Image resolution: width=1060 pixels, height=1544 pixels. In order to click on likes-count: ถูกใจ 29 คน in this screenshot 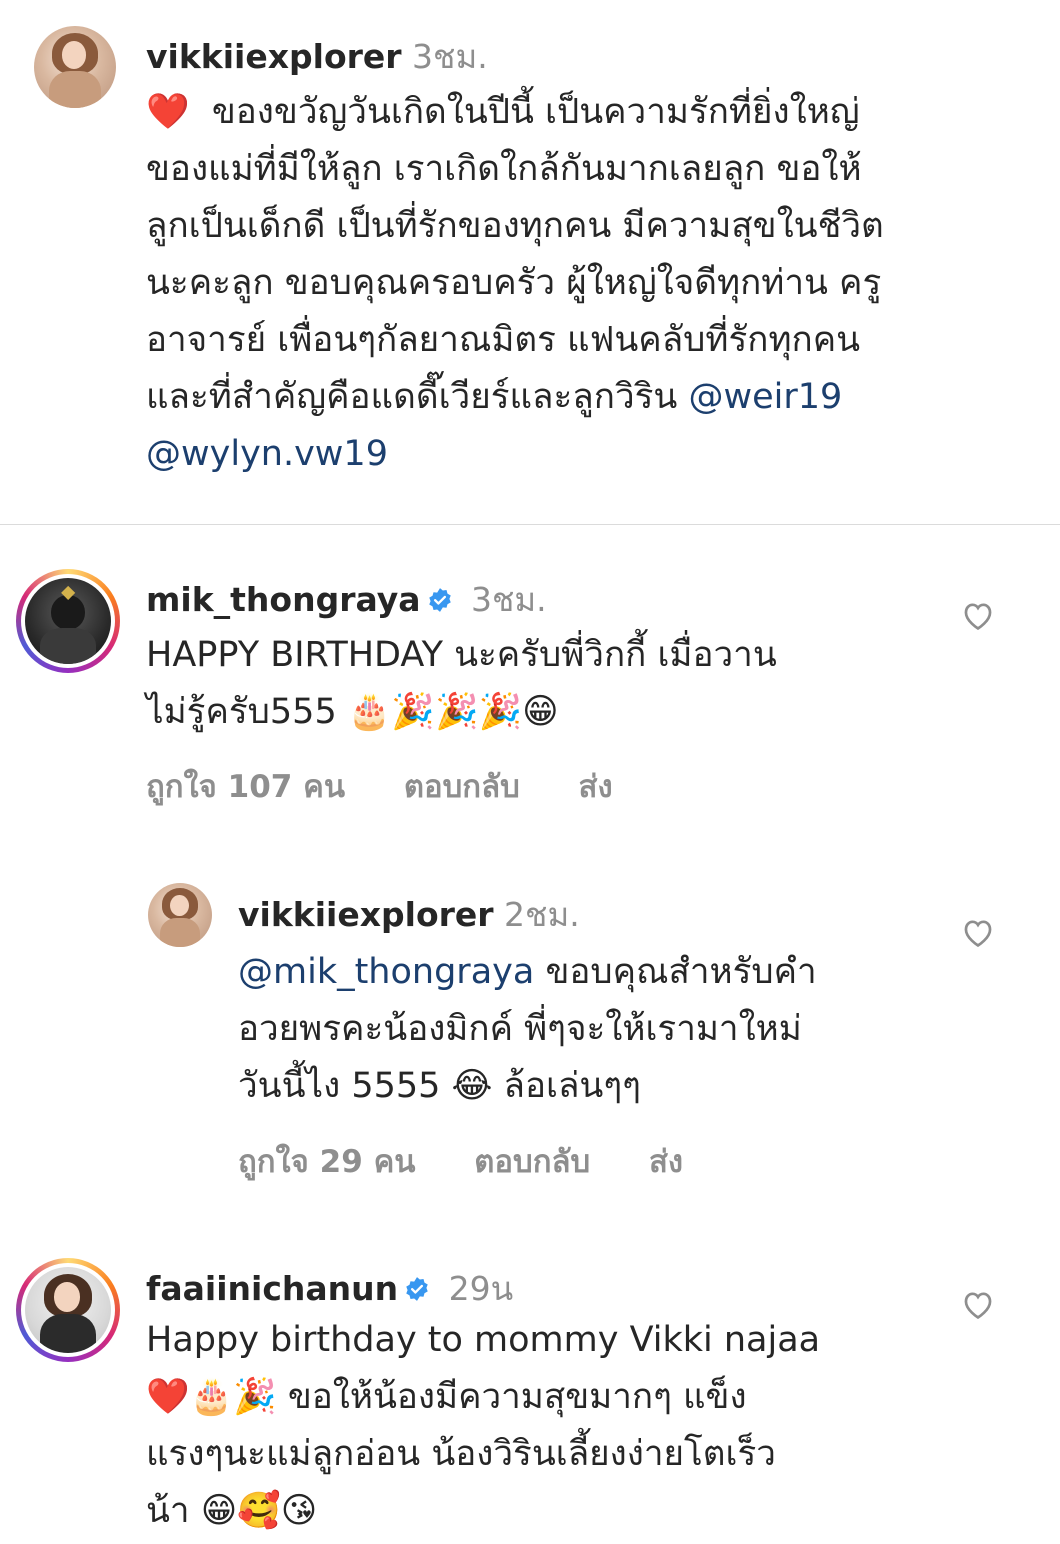, I will do `click(327, 1162)`.